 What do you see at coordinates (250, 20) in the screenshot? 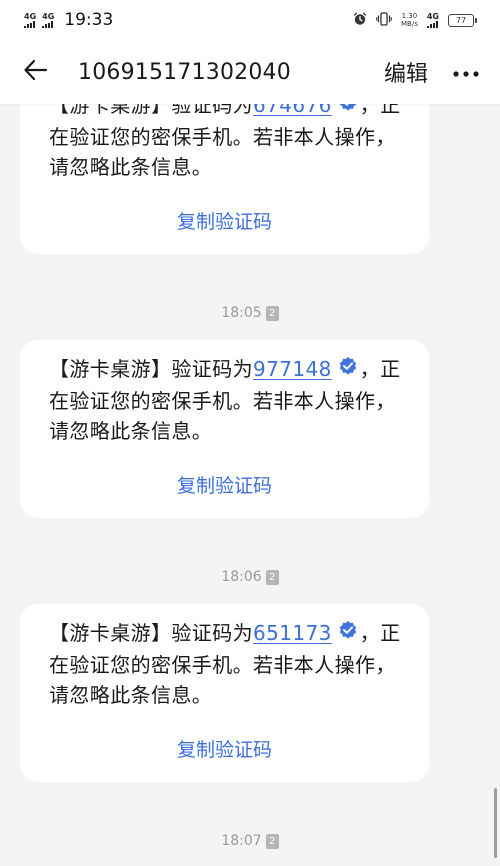
I see `status-bar: 4G 4G 19:33 1.30 MB/s 4G 77` at bounding box center [250, 20].